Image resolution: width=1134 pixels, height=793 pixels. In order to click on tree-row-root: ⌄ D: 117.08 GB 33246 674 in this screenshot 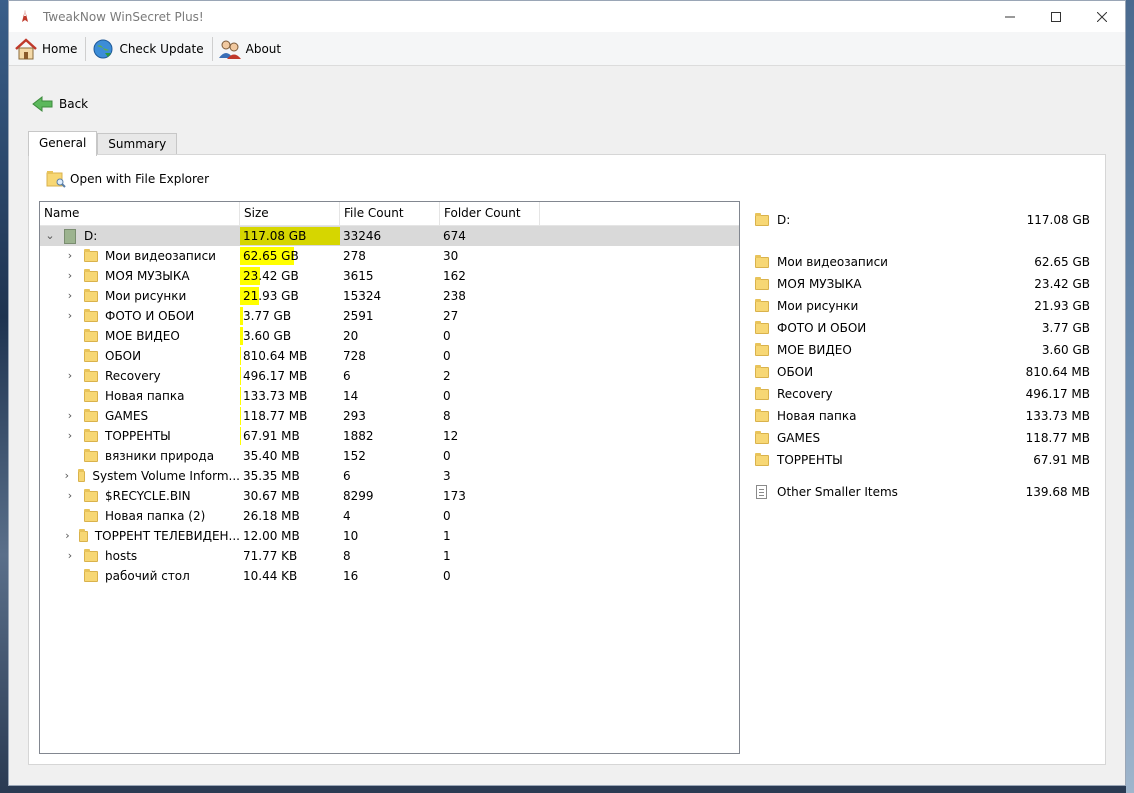, I will do `click(389, 236)`.